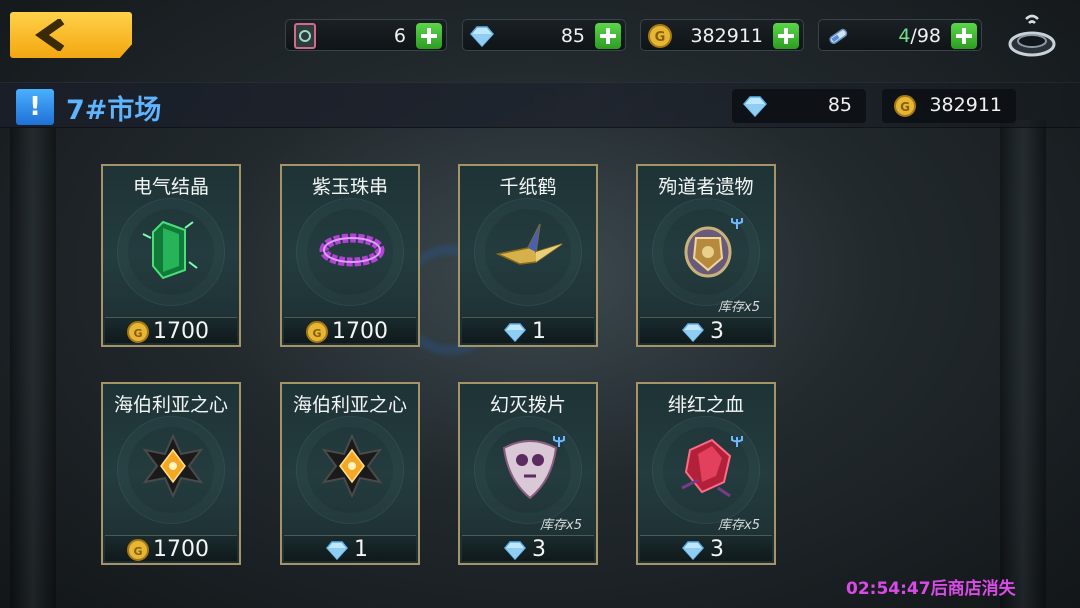 The height and width of the screenshot is (608, 1080). Describe the element at coordinates (71, 35) in the screenshot. I see `back-button` at that location.